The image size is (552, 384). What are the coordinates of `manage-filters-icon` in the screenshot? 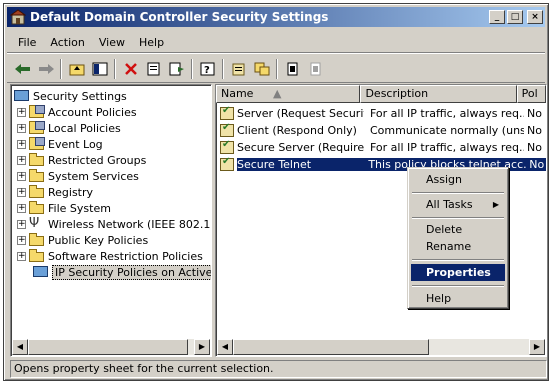 It's located at (261, 69).